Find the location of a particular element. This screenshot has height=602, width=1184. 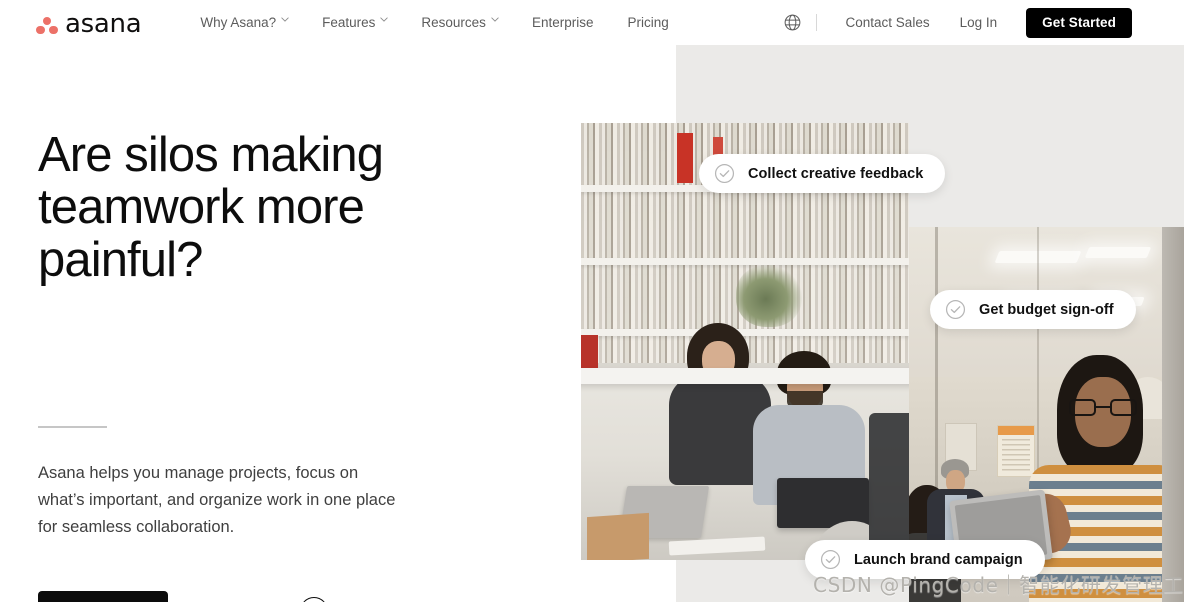

nav-divider is located at coordinates (816, 22).